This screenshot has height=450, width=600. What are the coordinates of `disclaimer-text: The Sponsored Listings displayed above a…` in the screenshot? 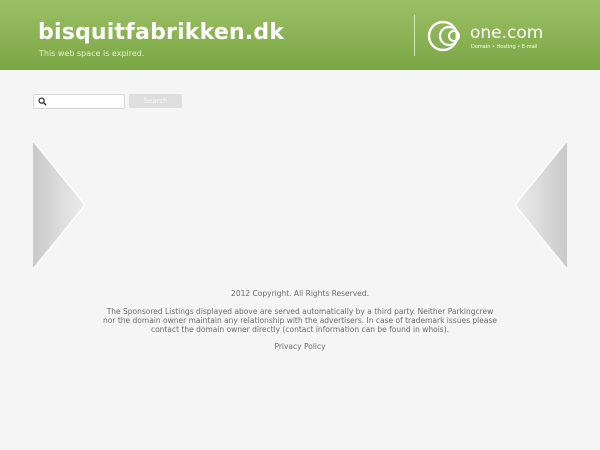 It's located at (300, 320).